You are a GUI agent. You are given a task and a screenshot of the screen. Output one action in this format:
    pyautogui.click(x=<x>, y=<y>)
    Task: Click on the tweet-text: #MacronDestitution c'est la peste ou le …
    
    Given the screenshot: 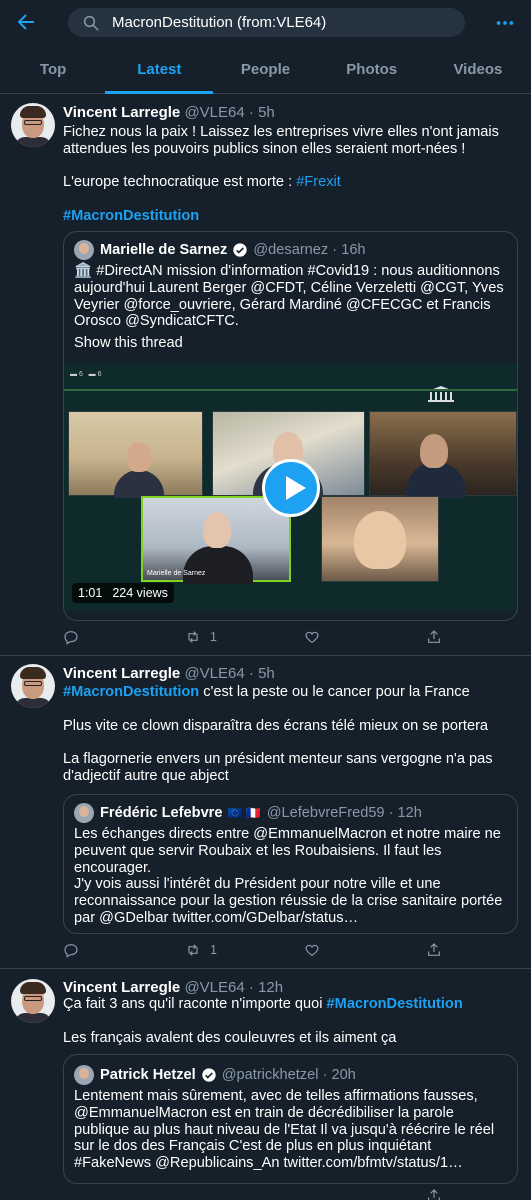 What is the action you would take?
    pyautogui.click(x=291, y=734)
    